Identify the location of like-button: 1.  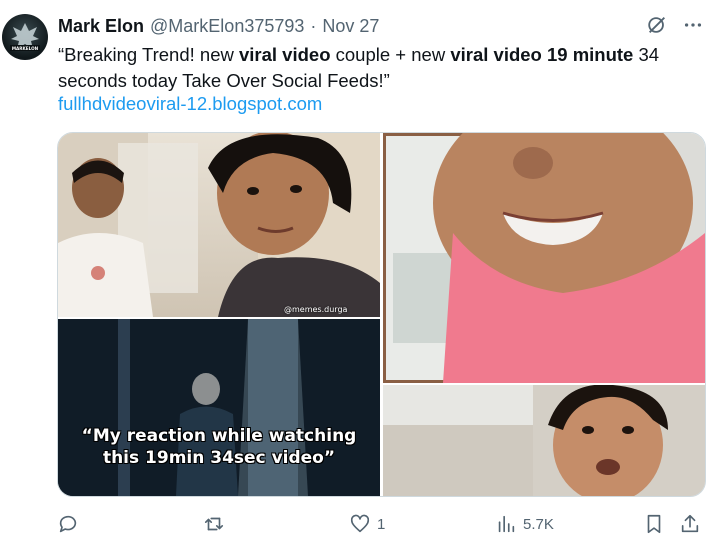
(367, 524).